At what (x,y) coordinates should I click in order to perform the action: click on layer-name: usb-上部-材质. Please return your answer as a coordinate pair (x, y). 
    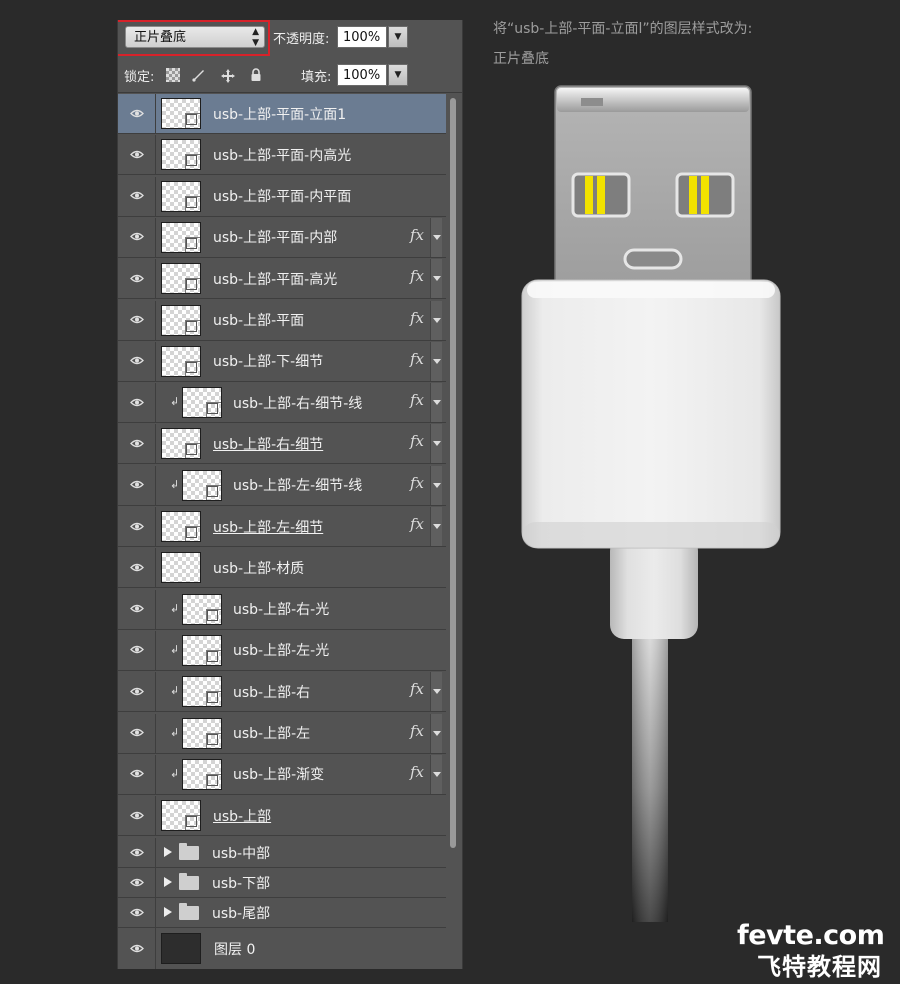
    Looking at the image, I should click on (258, 567).